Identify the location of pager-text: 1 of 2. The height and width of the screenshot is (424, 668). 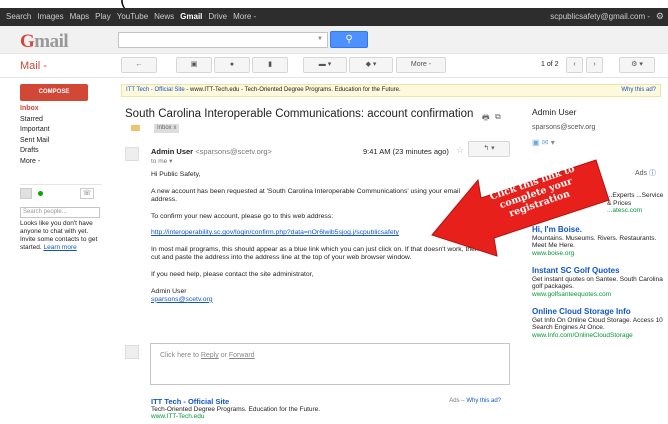
(550, 64).